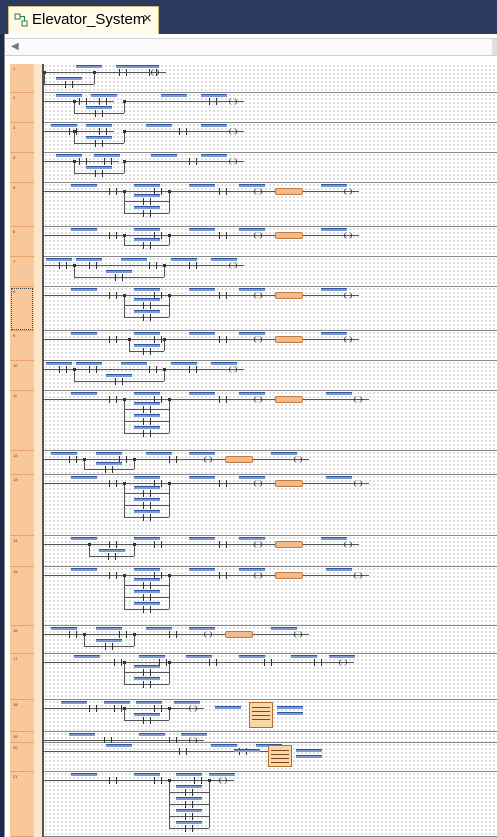 The height and width of the screenshot is (837, 497). I want to click on rung-number: 13, so click(22, 505).